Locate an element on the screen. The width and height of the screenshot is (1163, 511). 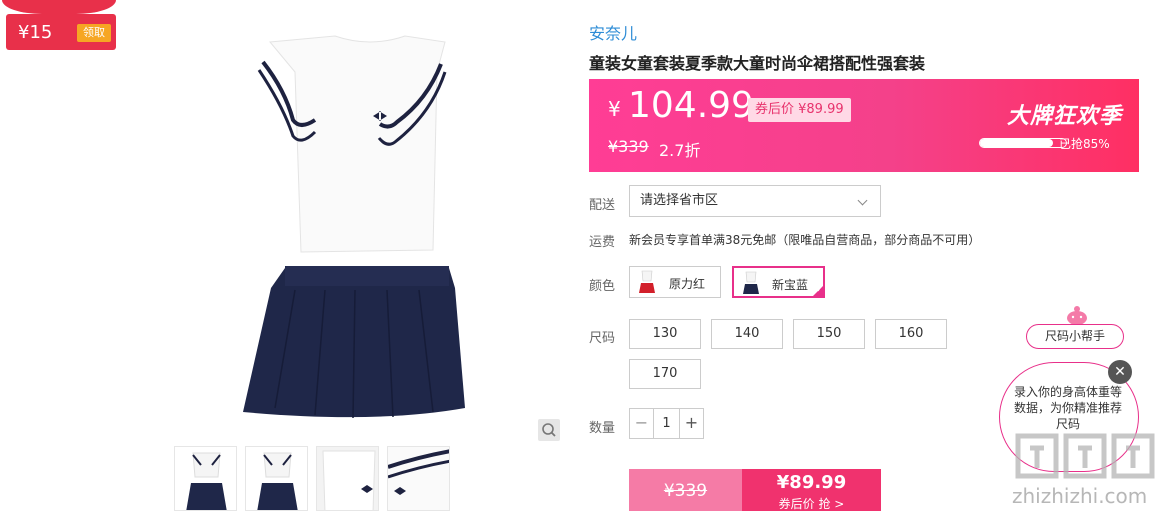
after-coupon-tag: 券后价 ¥89.99 is located at coordinates (799, 110).